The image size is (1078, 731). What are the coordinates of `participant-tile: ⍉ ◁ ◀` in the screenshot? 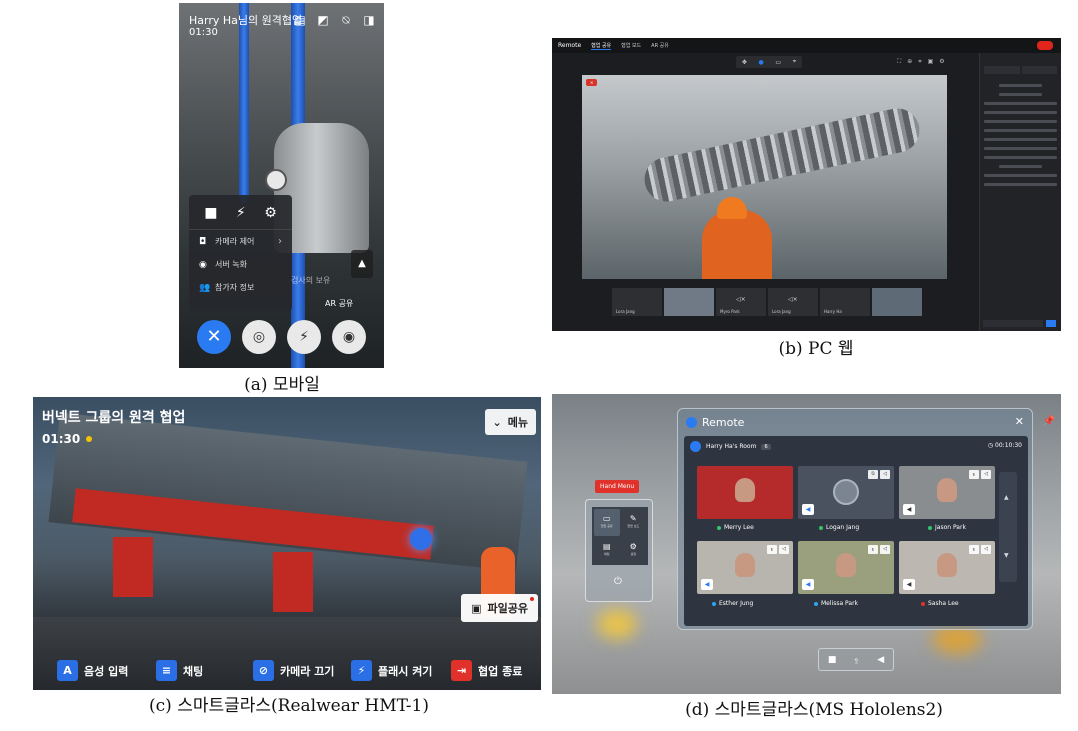 It's located at (846, 492).